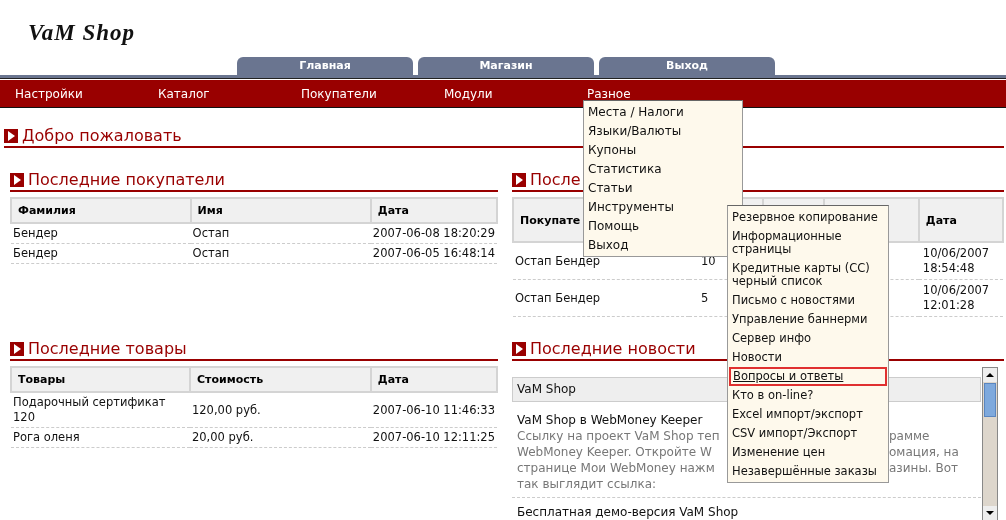 This screenshot has height=520, width=1006. What do you see at coordinates (990, 400) in the screenshot?
I see `scroll-thumb` at bounding box center [990, 400].